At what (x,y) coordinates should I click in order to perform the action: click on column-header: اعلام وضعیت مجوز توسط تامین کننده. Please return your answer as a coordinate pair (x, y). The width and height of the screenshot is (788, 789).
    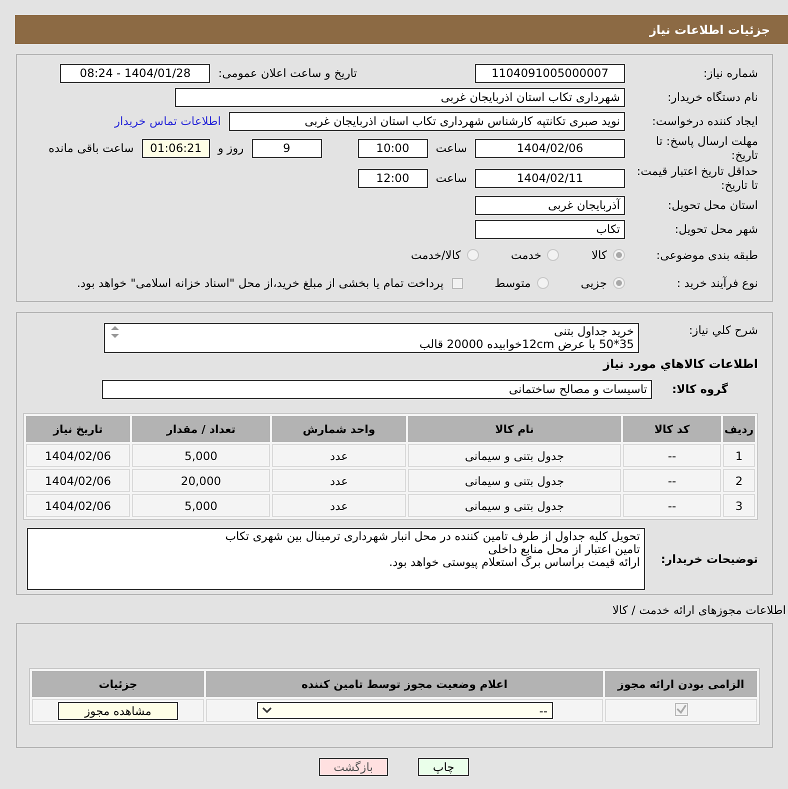
    Looking at the image, I should click on (404, 684).